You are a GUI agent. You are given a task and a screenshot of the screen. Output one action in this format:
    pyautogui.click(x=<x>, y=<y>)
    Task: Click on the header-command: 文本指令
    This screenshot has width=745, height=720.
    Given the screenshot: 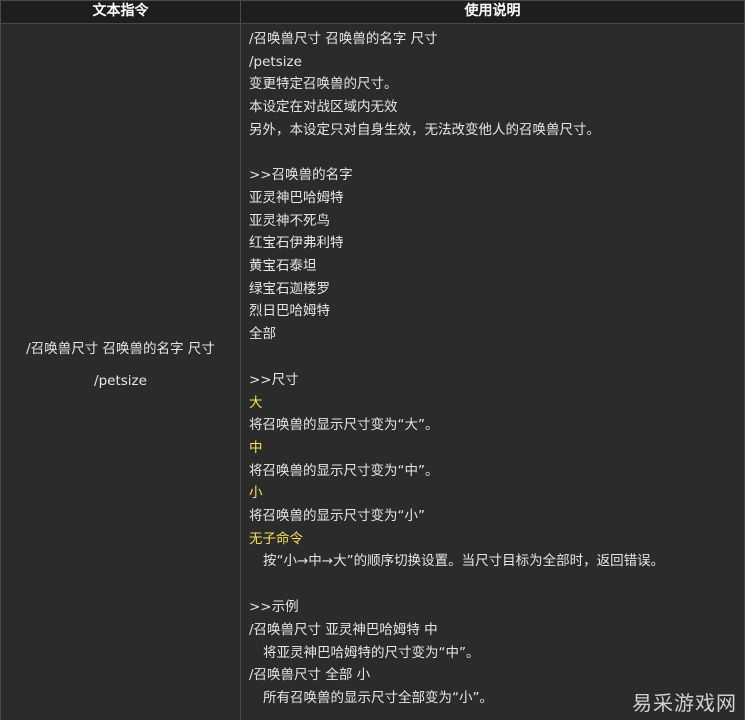 What is the action you would take?
    pyautogui.click(x=121, y=12)
    